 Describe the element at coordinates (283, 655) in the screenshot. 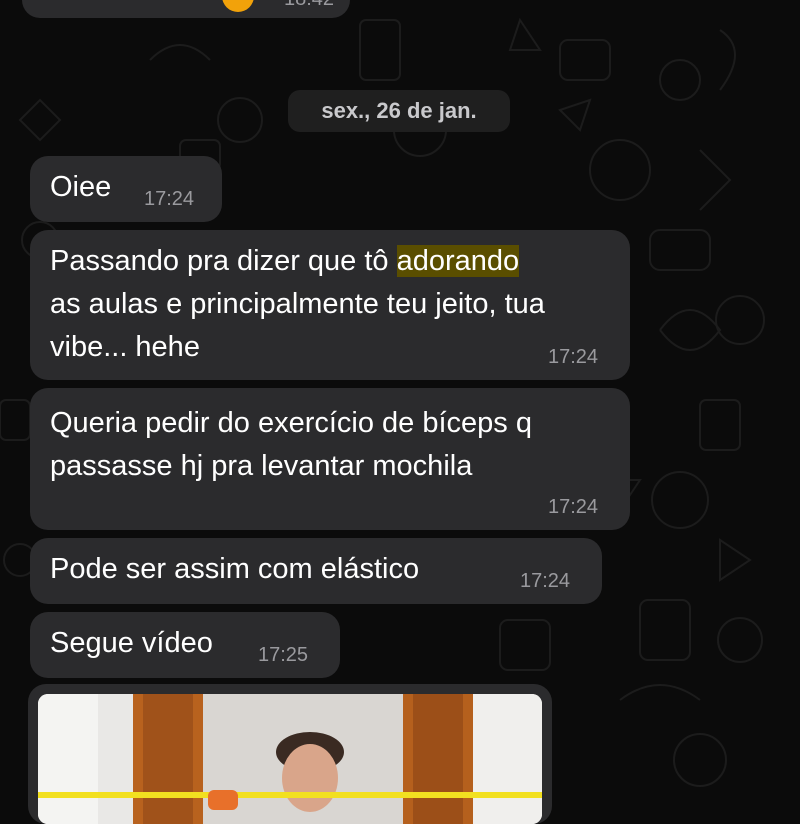

I see `message-time: 17:25` at that location.